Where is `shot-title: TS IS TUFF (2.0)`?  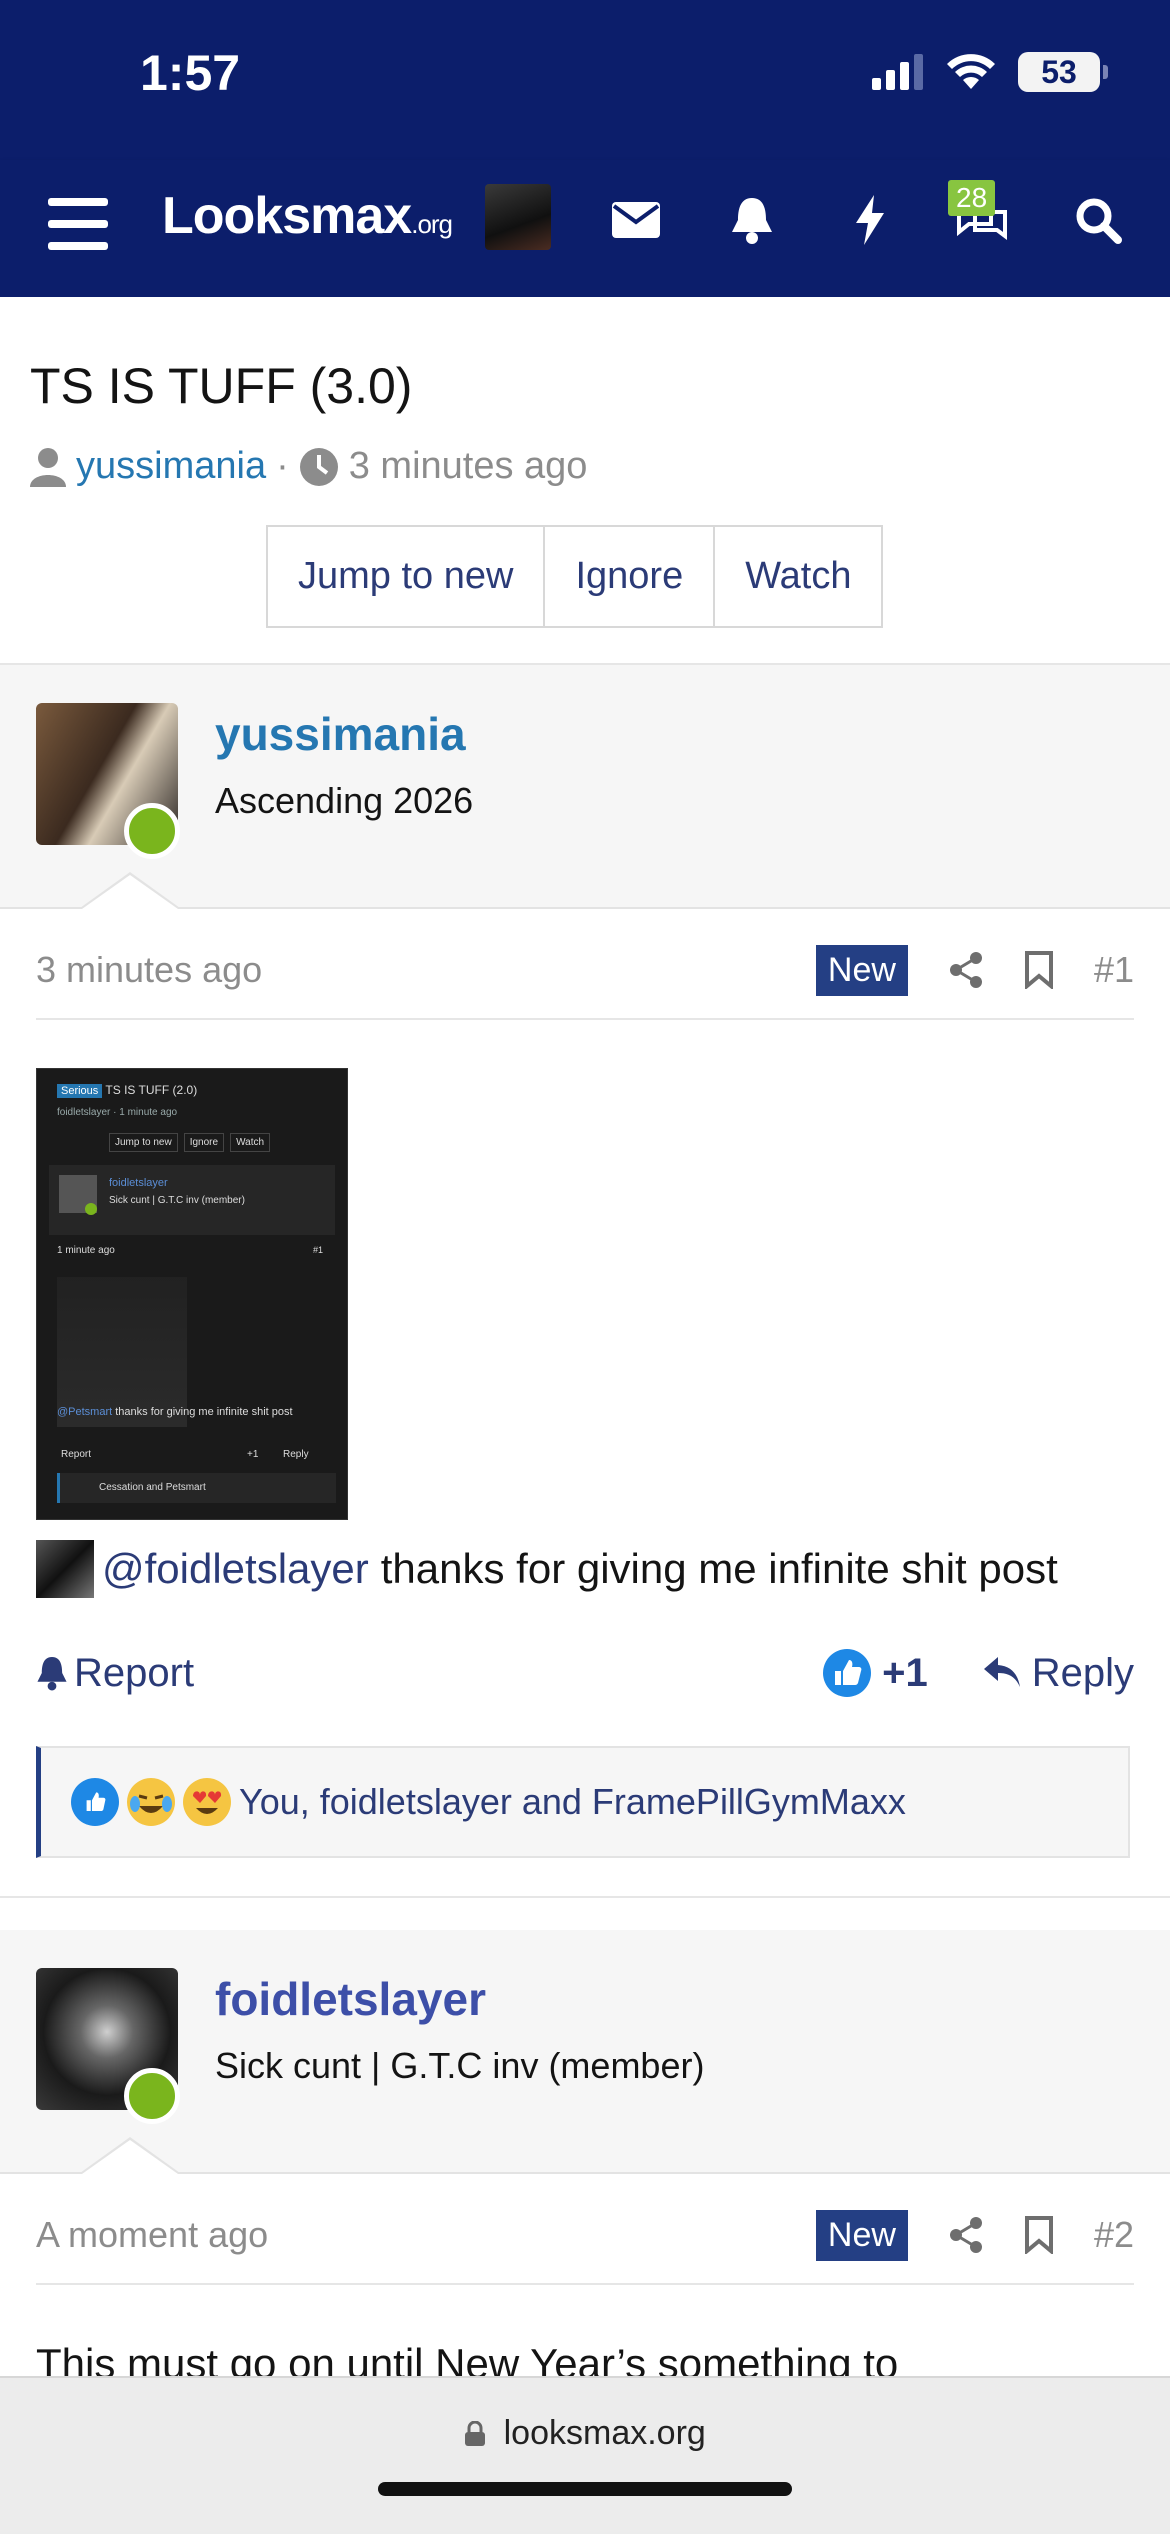 shot-title: TS IS TUFF (2.0) is located at coordinates (151, 1090).